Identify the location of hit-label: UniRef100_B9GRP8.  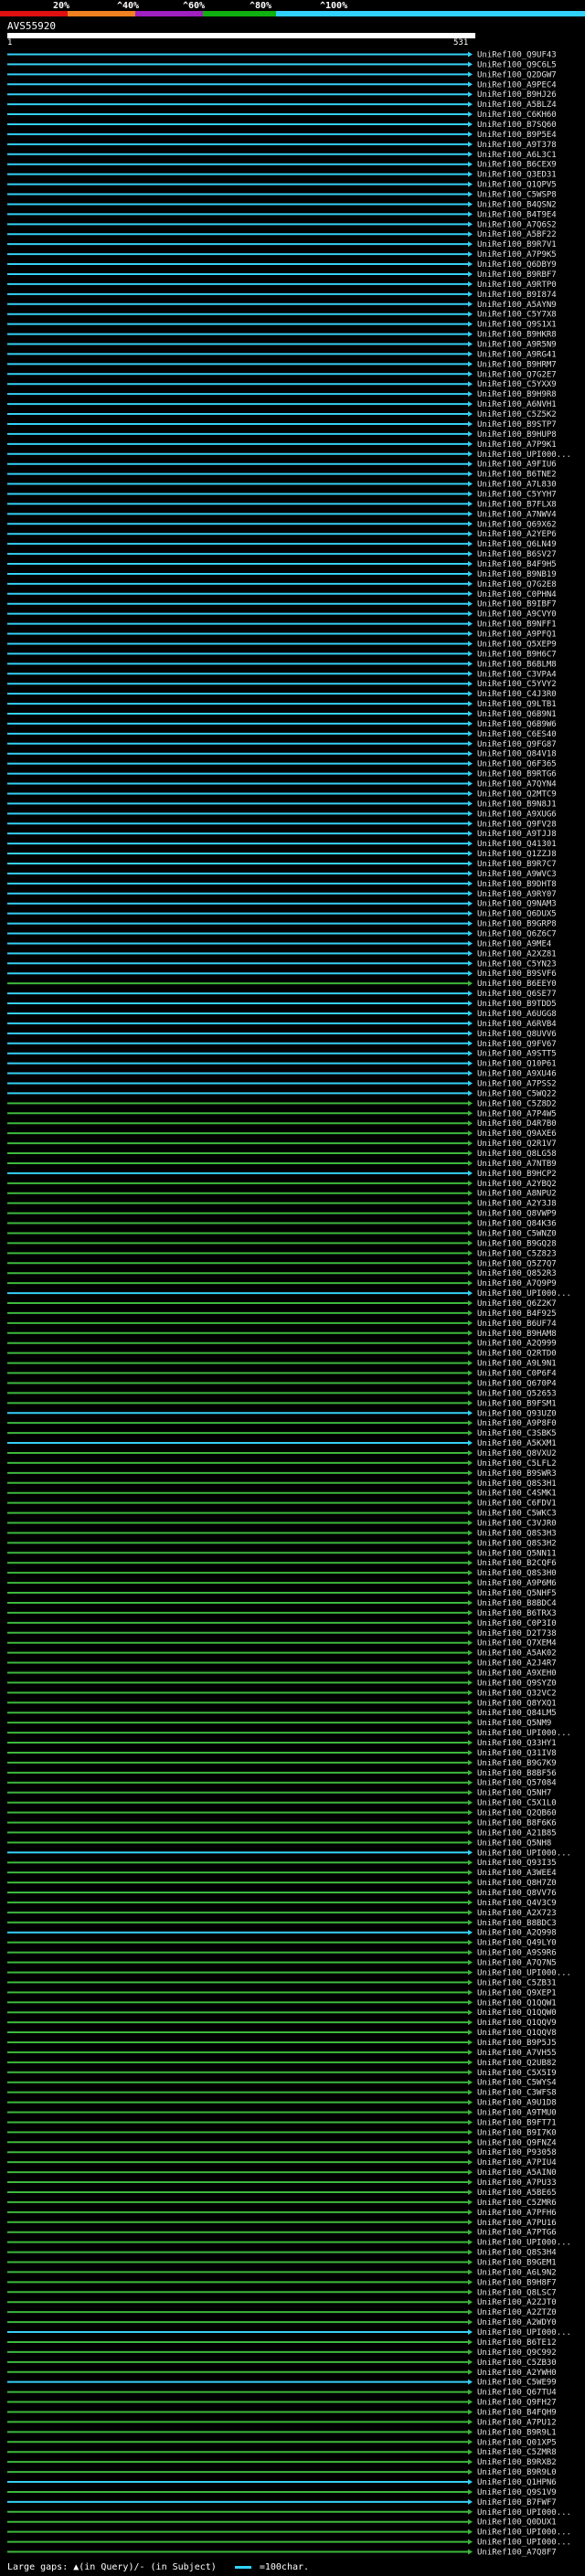
(517, 924).